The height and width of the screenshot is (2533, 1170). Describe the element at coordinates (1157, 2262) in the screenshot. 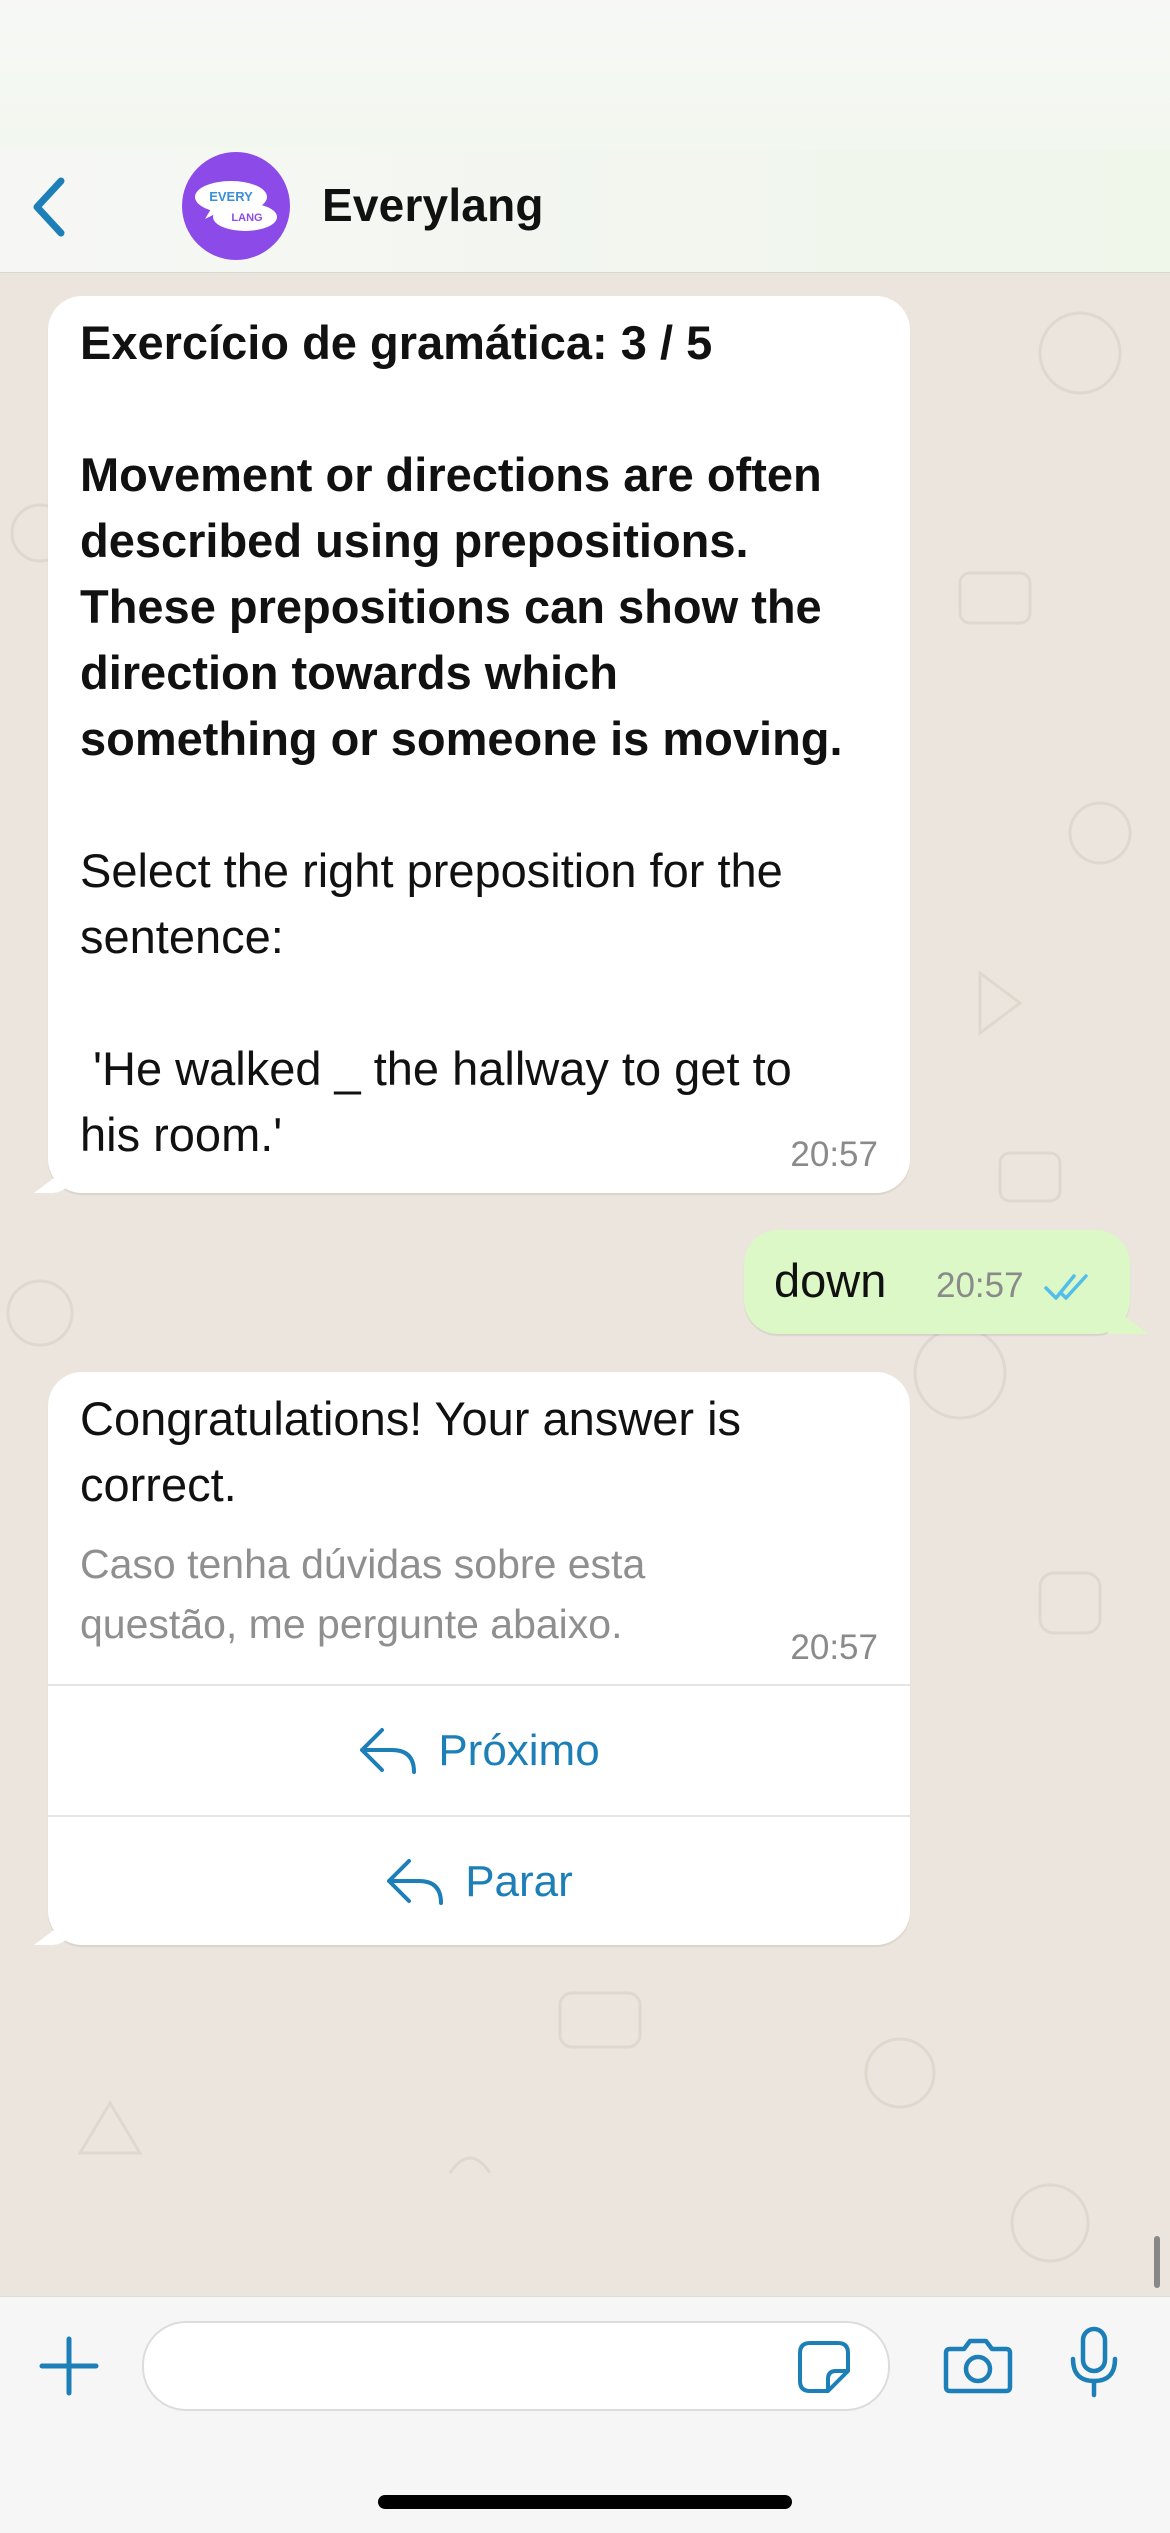

I see `scrollbar` at that location.